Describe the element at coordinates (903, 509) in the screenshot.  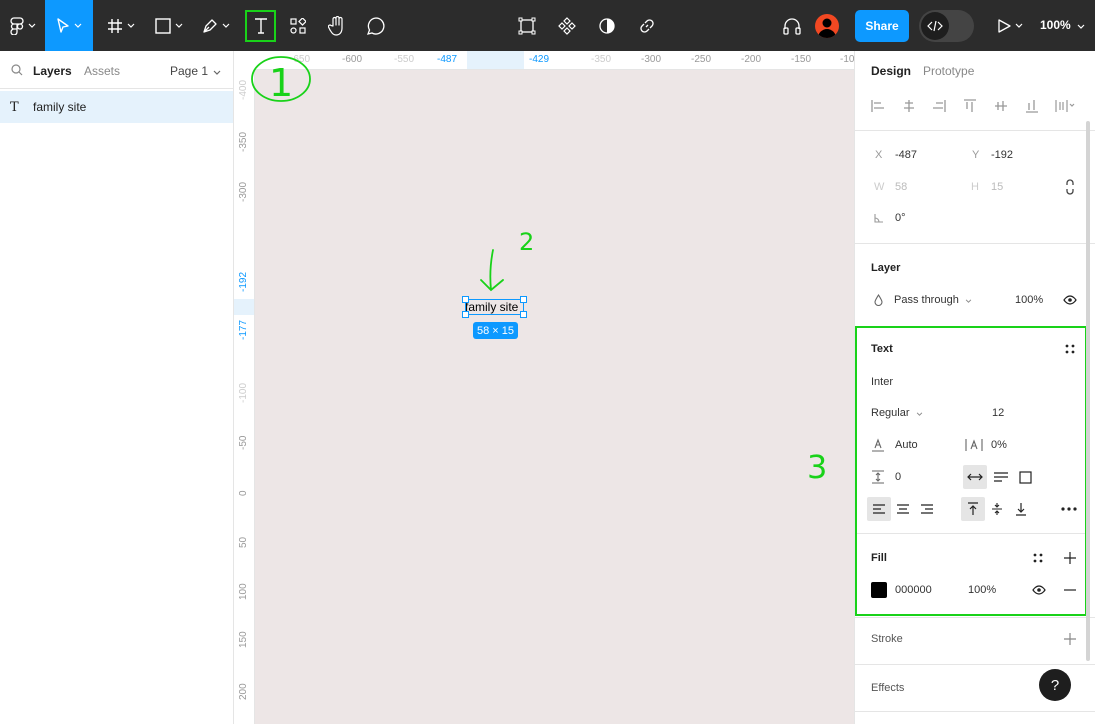
I see `text-align-center-button` at that location.